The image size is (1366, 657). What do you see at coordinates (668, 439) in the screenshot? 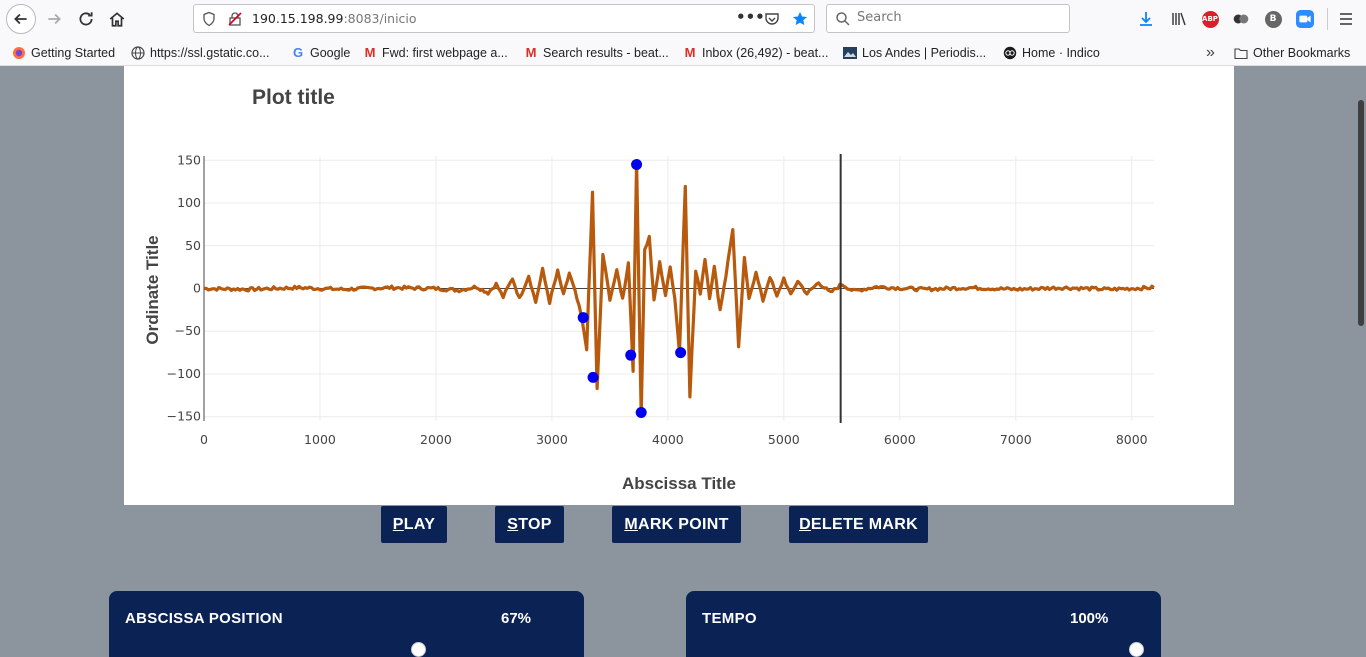
I see `x-tick-label: 4000` at bounding box center [668, 439].